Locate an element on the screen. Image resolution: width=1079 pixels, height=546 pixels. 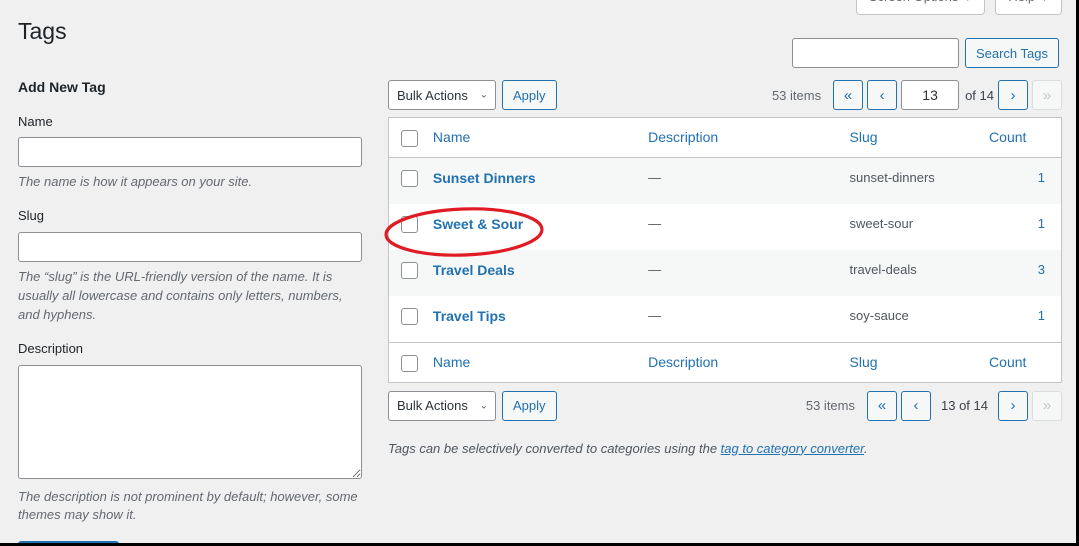
select-all-checkbox-bottom is located at coordinates (409, 363).